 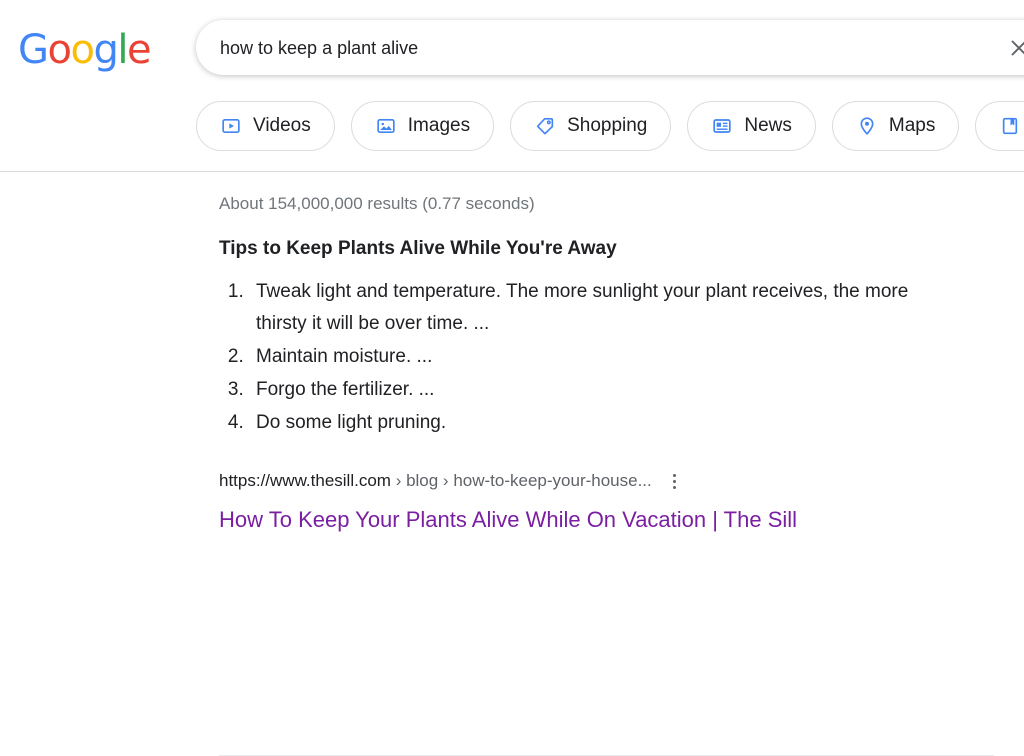 I want to click on tab-maps: Maps, so click(x=895, y=126).